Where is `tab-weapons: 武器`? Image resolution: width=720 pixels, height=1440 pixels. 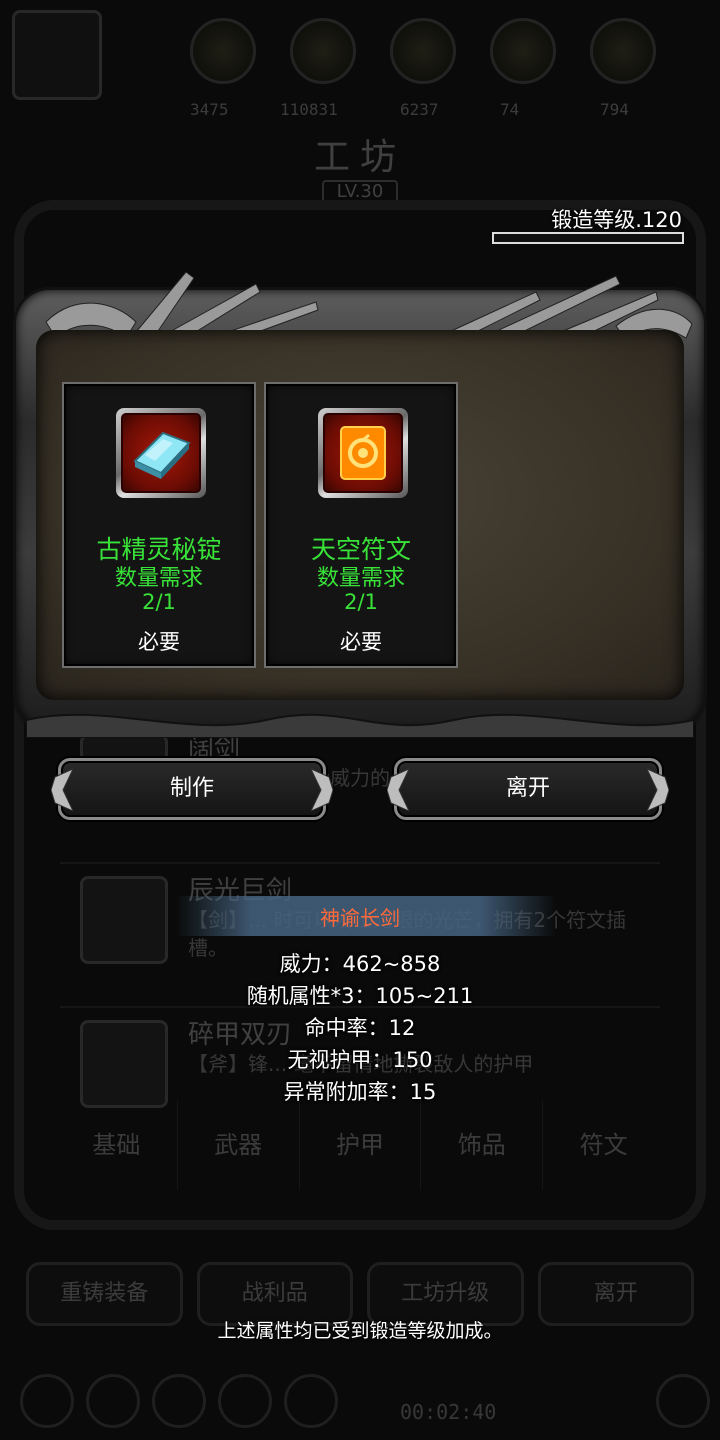 tab-weapons: 武器 is located at coordinates (239, 1145).